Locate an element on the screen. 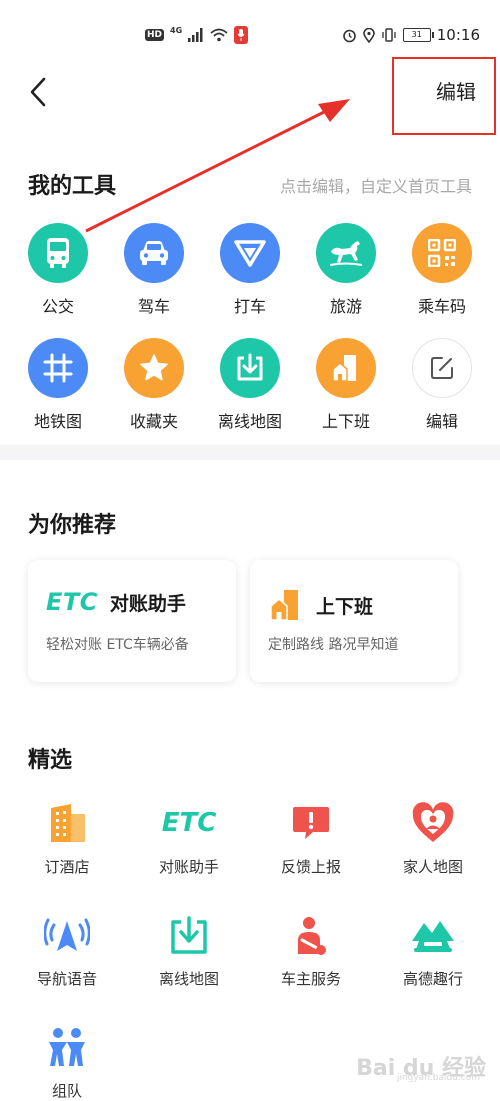  status-right: 31 10:16 is located at coordinates (411, 35).